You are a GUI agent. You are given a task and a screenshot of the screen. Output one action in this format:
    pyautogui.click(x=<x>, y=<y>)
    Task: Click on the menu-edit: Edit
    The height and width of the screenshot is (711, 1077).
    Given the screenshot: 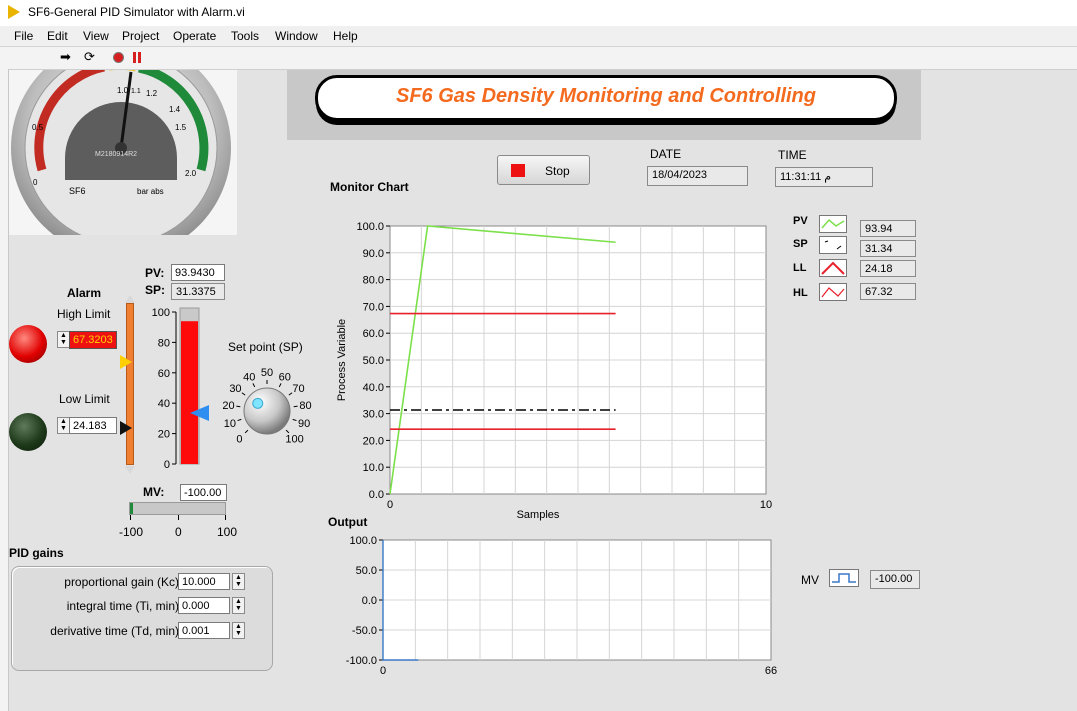 What is the action you would take?
    pyautogui.click(x=57, y=36)
    